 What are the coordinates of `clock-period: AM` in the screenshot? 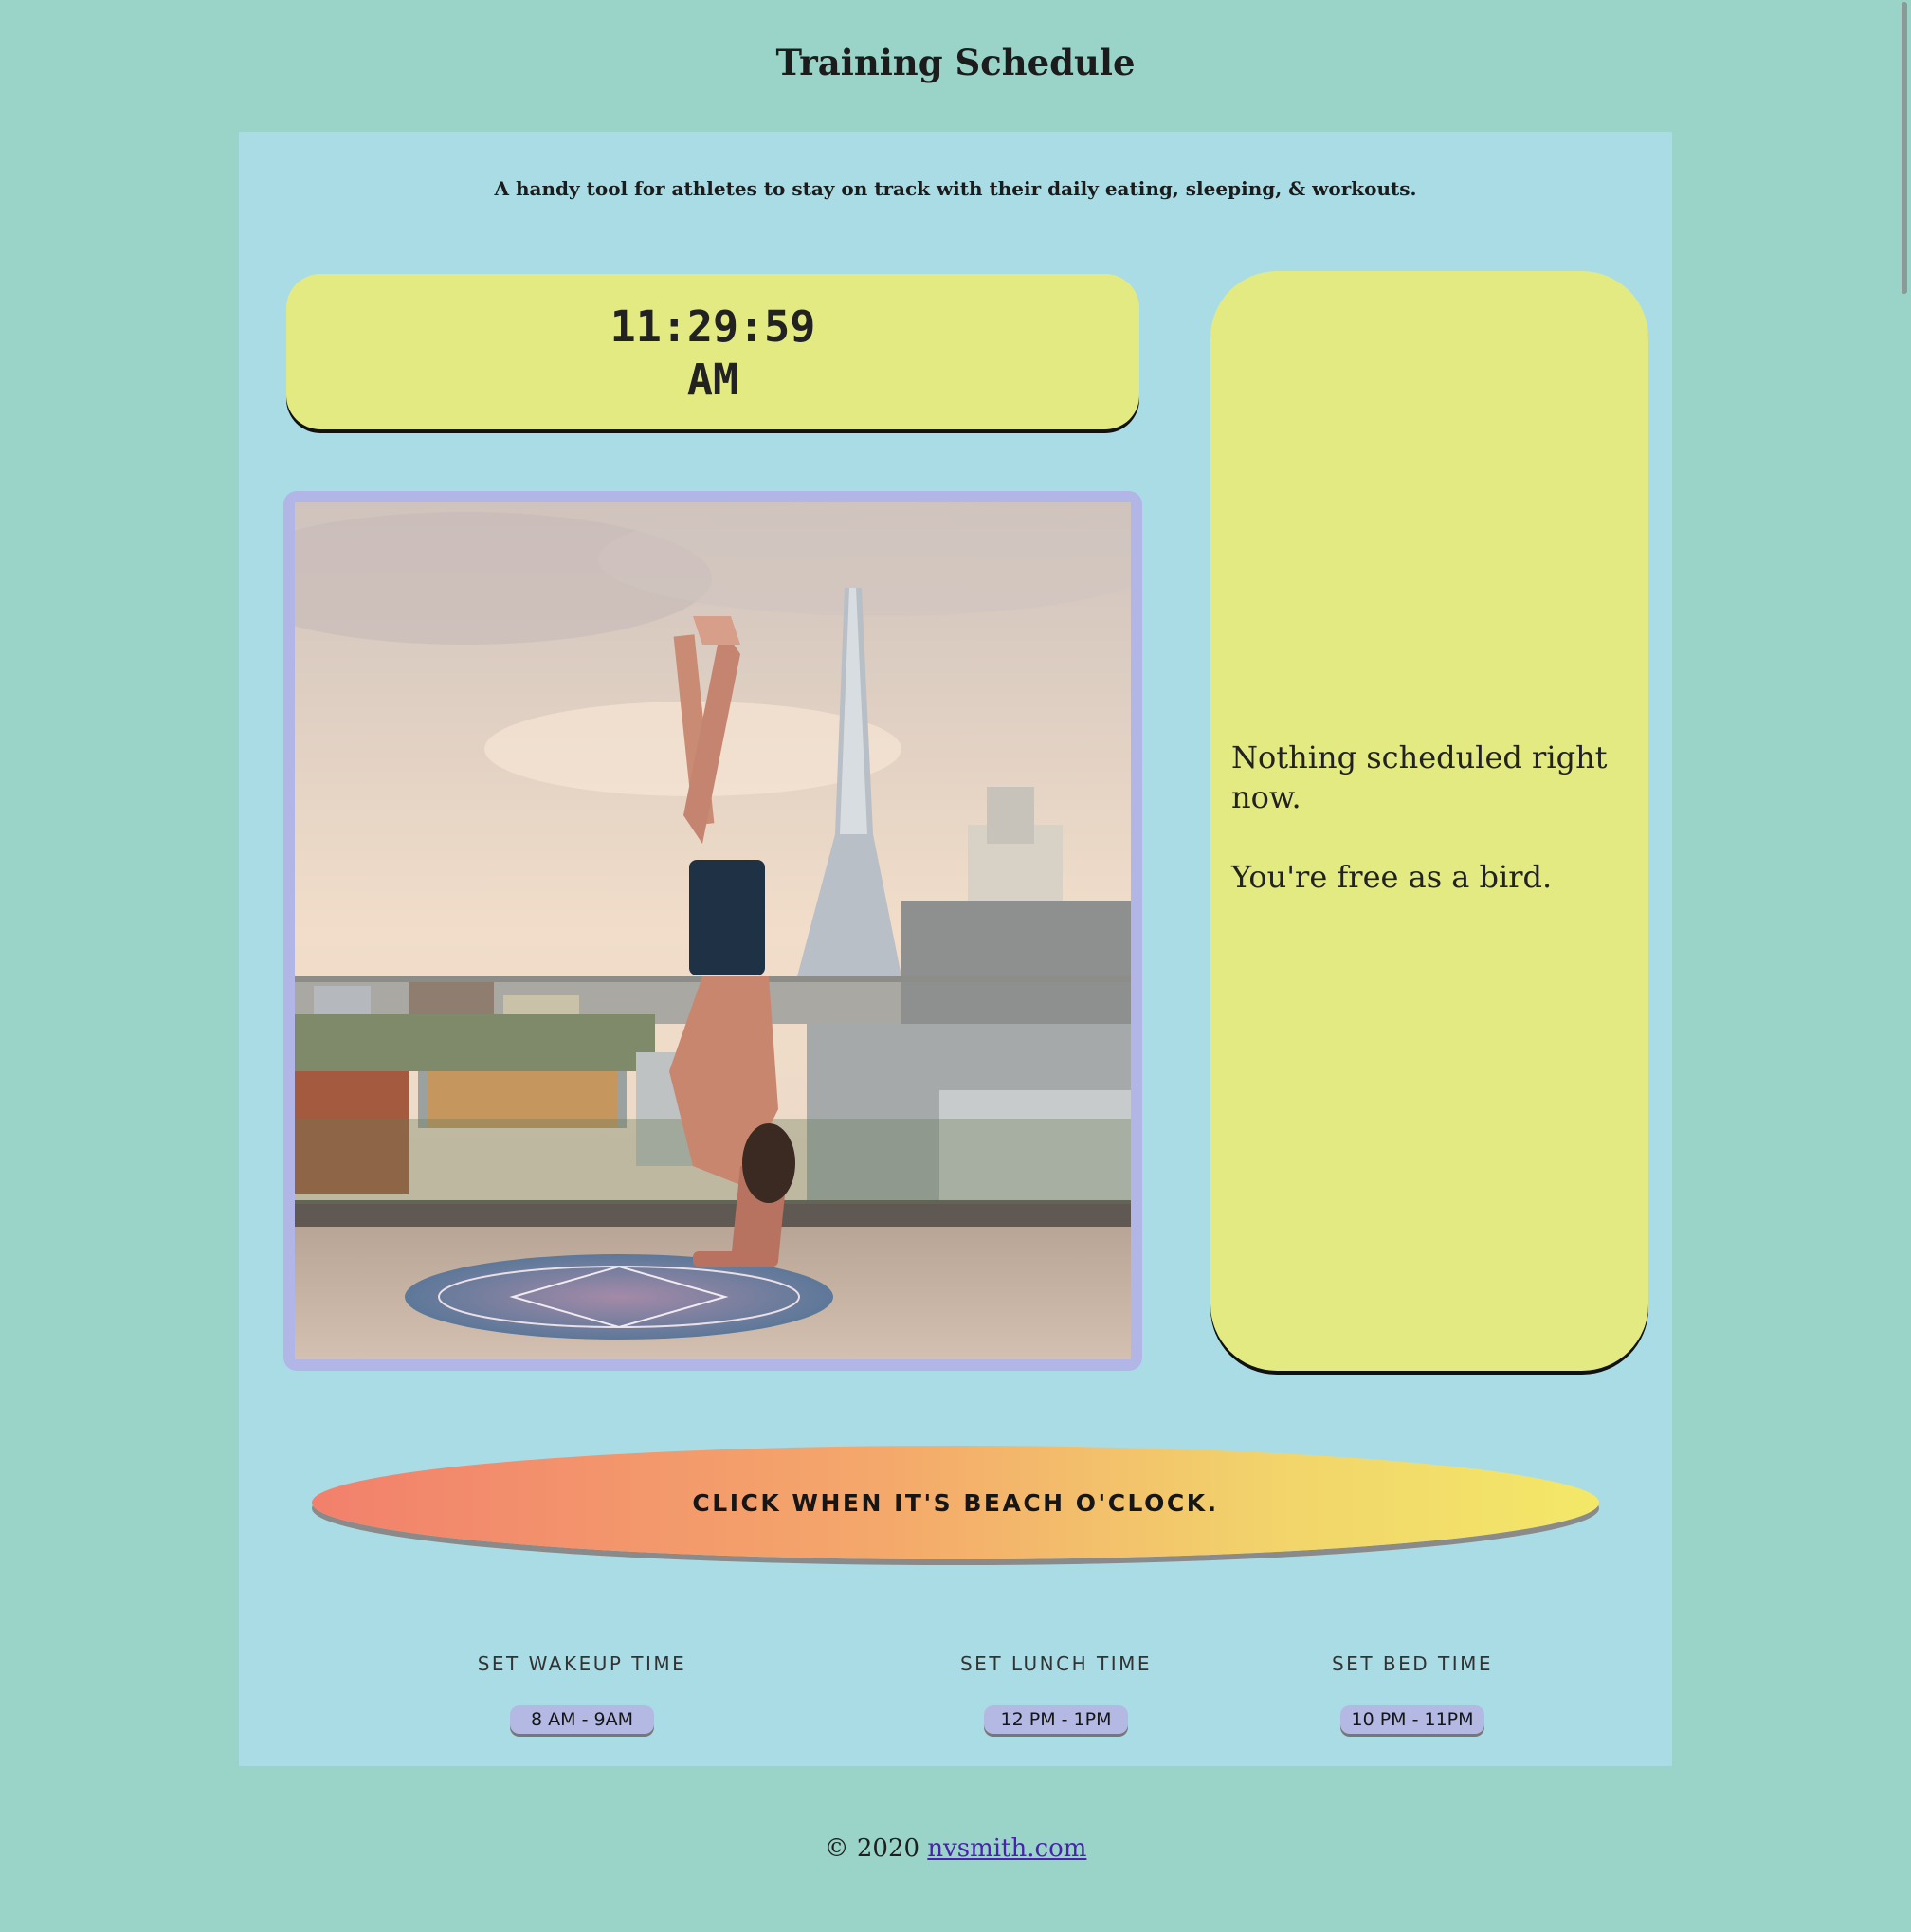 It's located at (712, 380).